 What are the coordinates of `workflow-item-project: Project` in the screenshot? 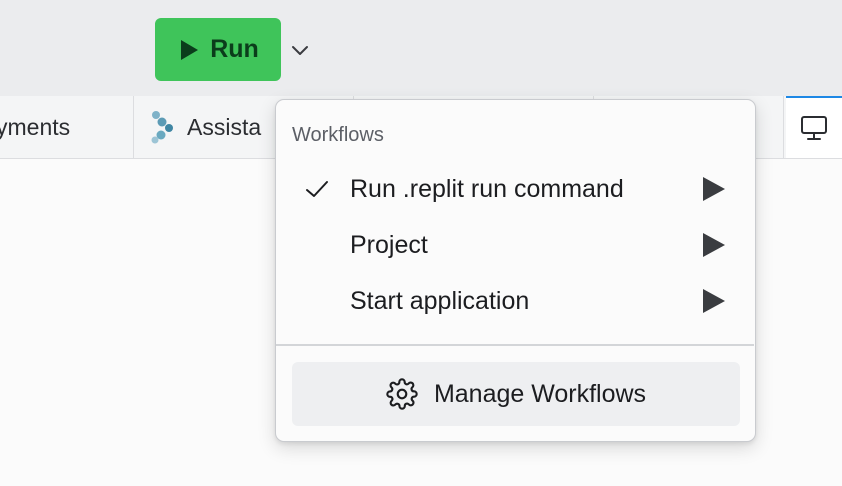 It's located at (515, 245).